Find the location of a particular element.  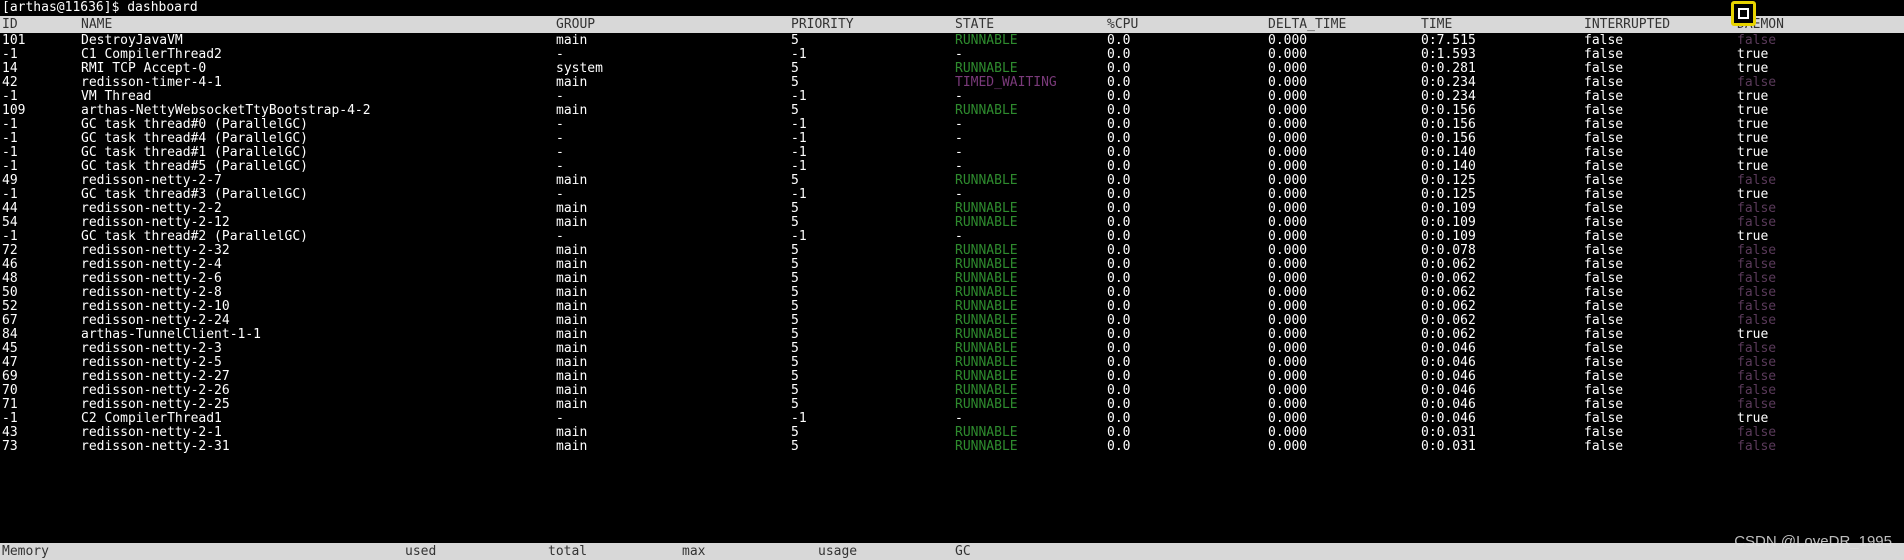

shell-prompt: [arthas@11636]$ dashboard is located at coordinates (100, 7).